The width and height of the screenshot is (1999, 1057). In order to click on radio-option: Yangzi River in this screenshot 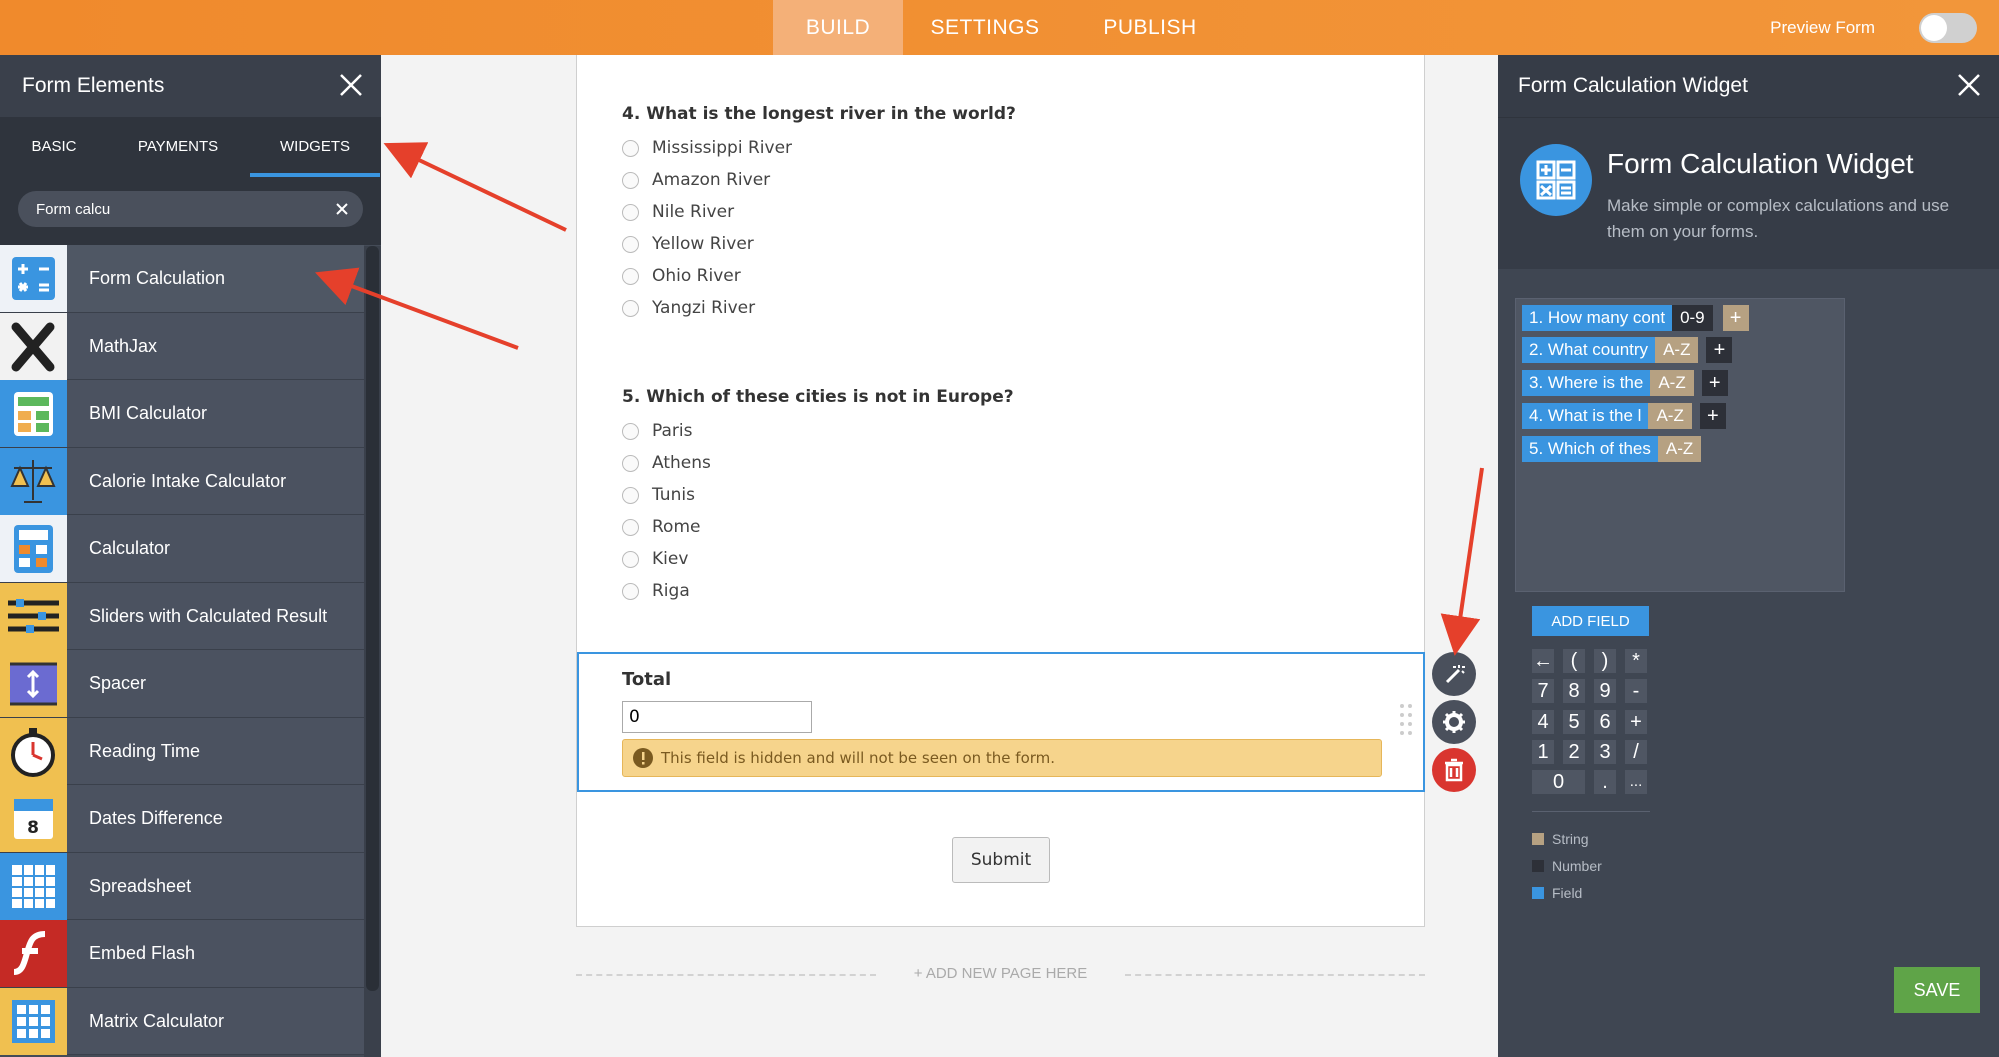, I will do `click(819, 308)`.